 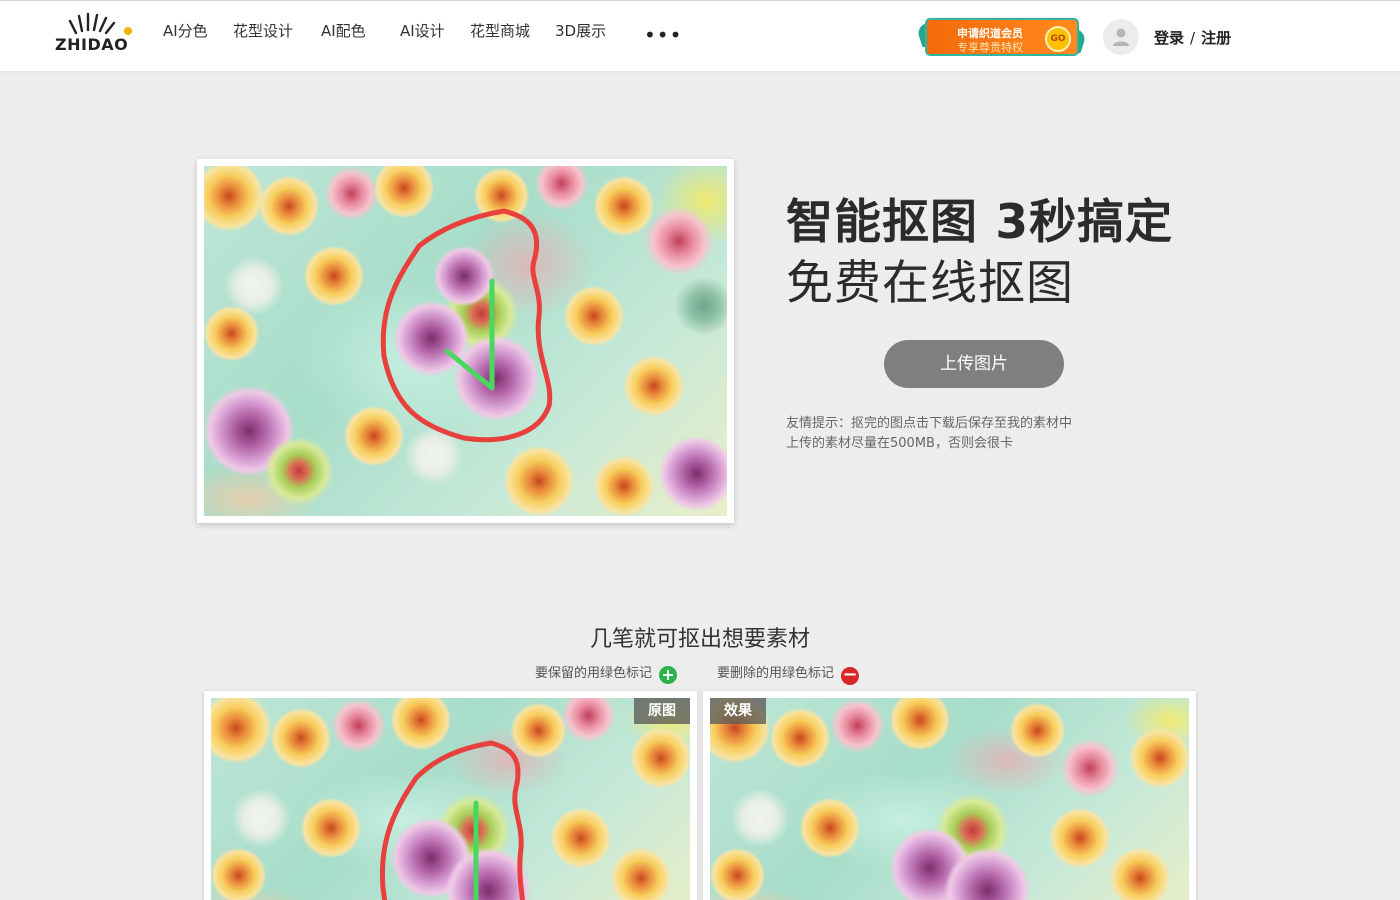 I want to click on legend-delete: 要删除的用绿色标记 −, so click(x=788, y=673).